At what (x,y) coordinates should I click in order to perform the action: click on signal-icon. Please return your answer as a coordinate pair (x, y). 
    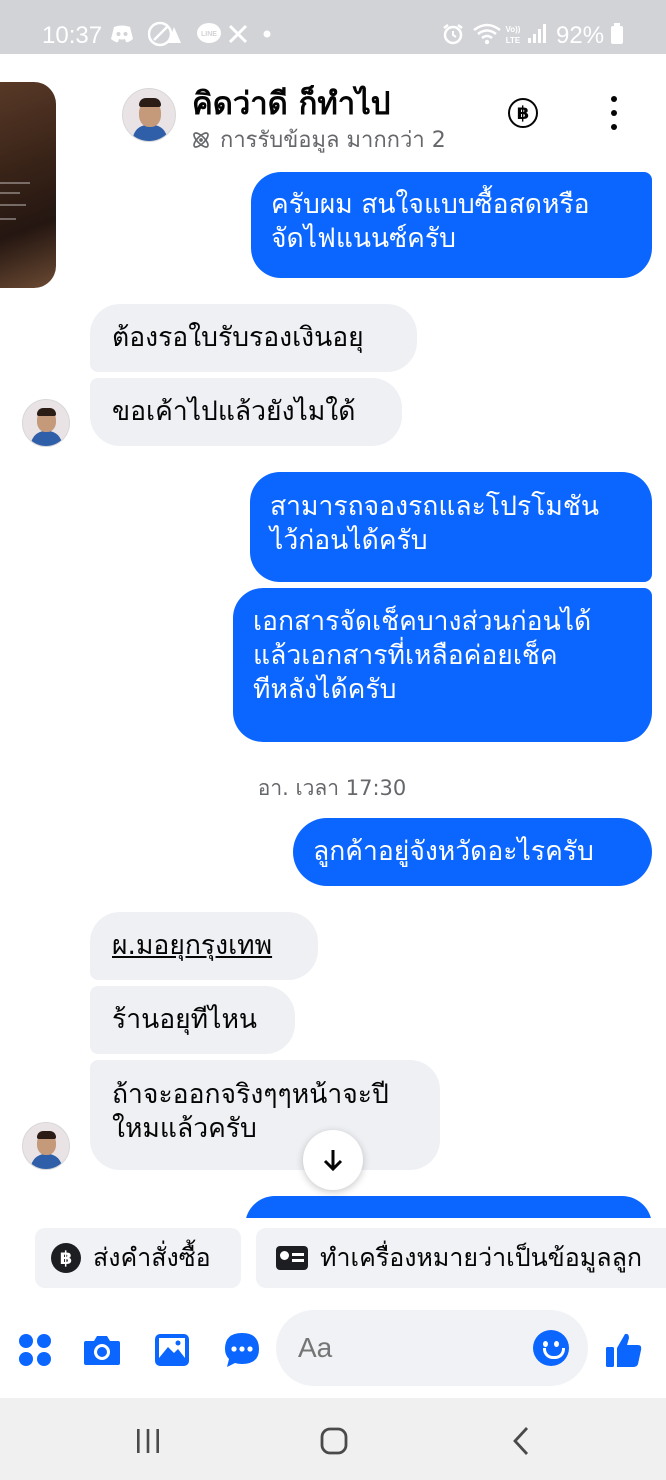
    Looking at the image, I should click on (537, 34).